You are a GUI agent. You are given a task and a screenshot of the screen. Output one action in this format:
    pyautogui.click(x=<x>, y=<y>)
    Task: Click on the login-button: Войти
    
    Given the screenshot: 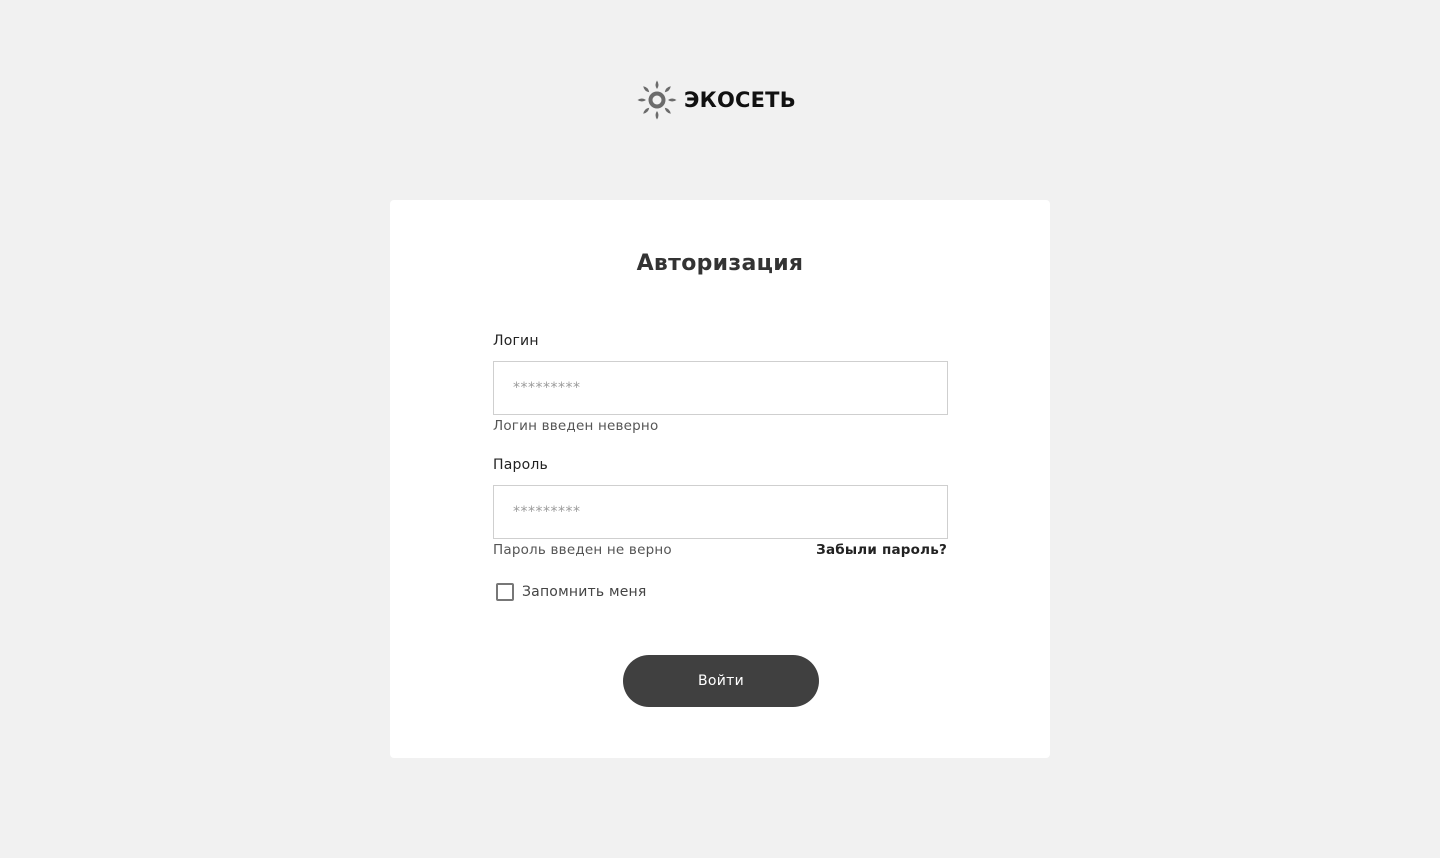 What is the action you would take?
    pyautogui.click(x=721, y=681)
    